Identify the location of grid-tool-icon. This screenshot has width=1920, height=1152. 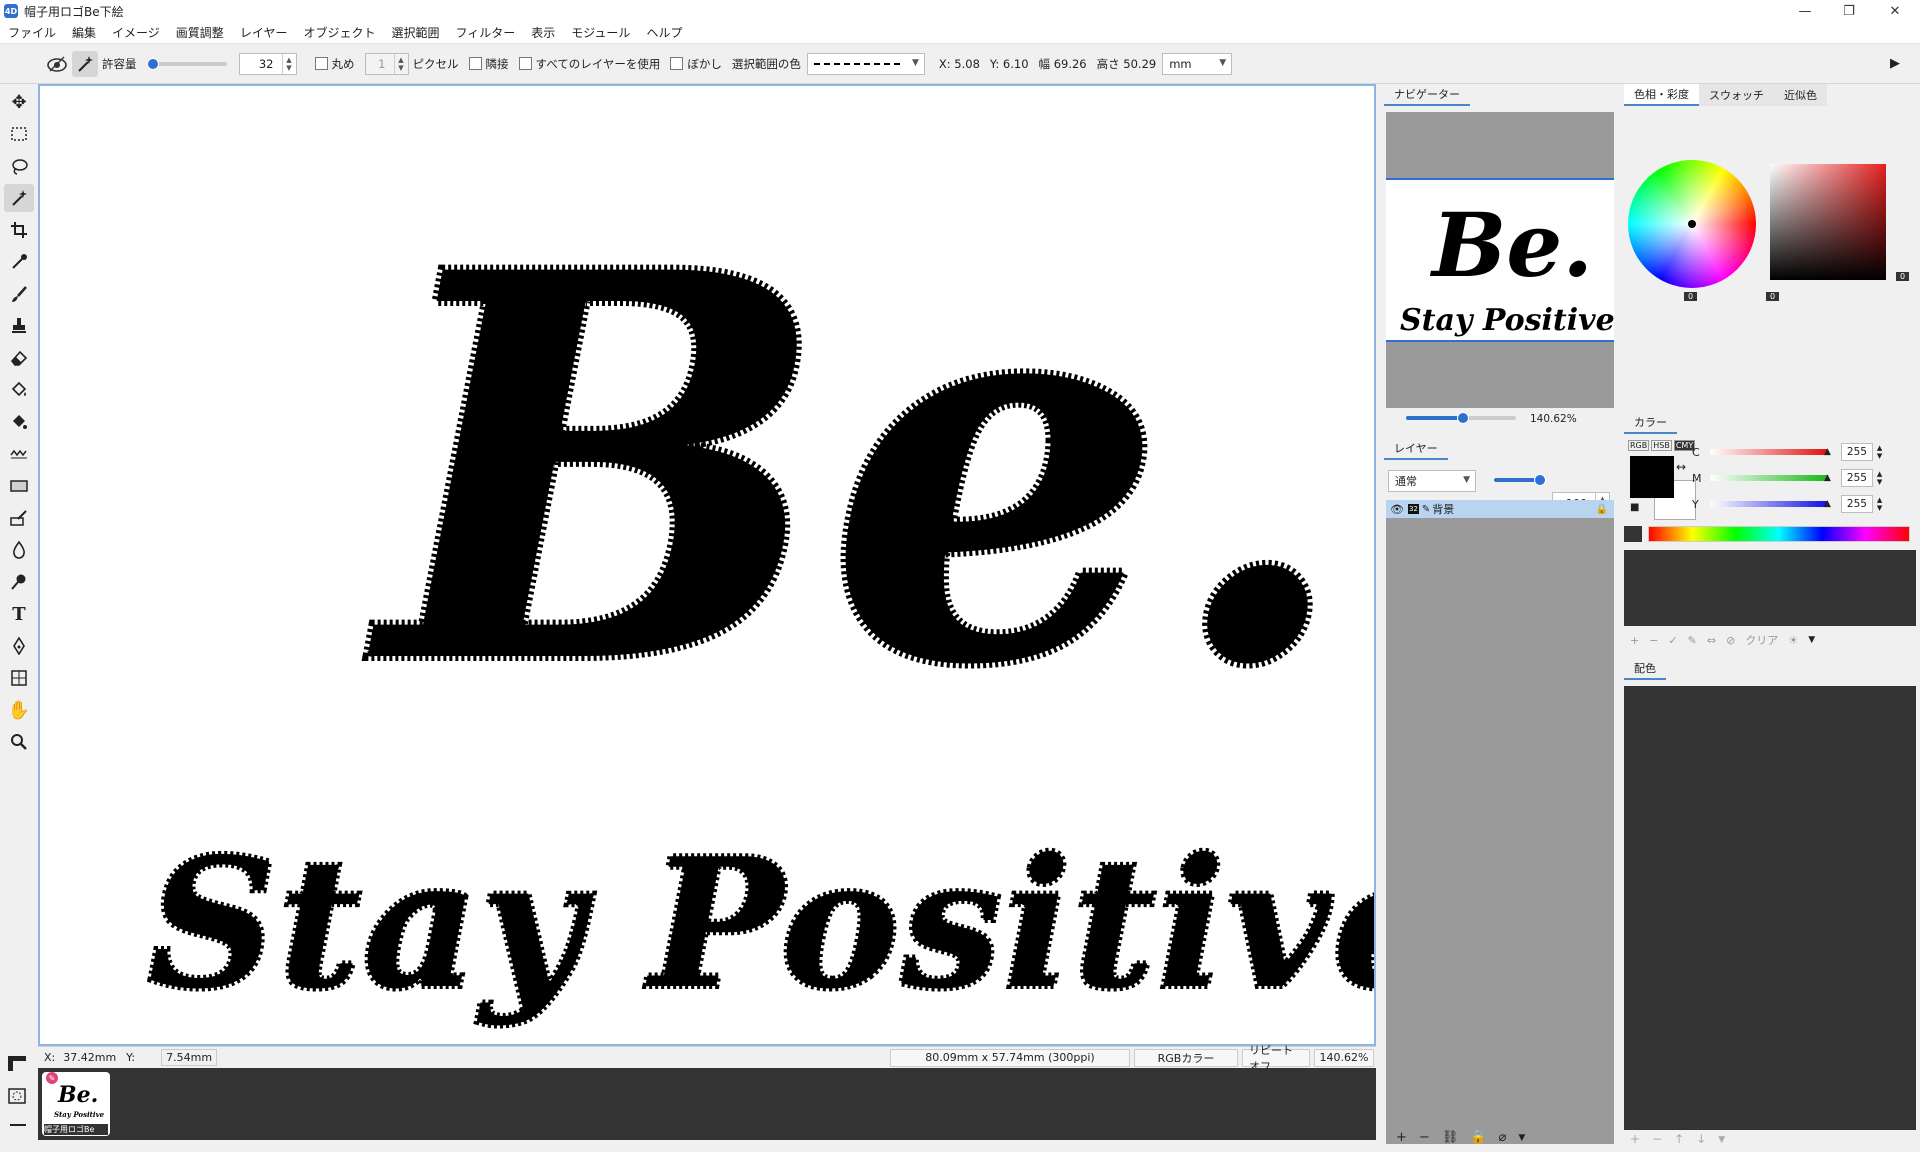
(19, 678).